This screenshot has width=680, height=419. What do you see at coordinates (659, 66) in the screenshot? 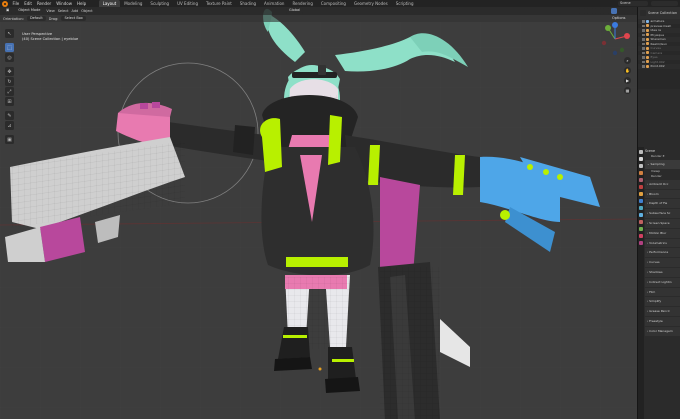
I see `outliner-row: Point.002` at bounding box center [659, 66].